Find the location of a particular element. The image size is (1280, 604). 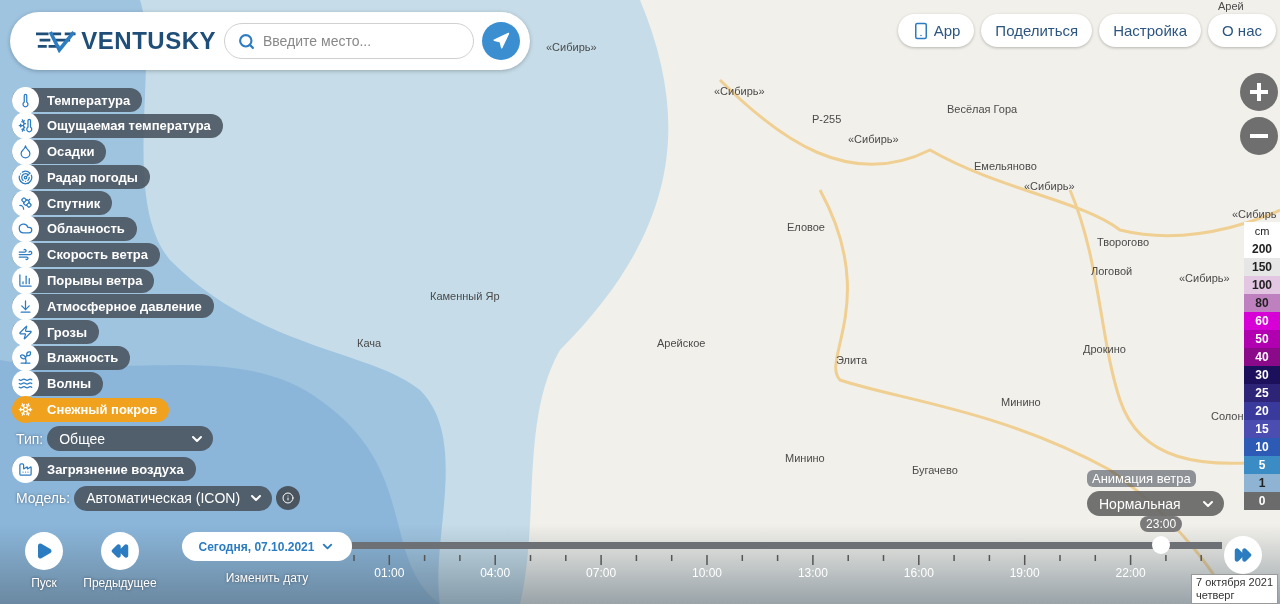

play-label: Пуск is located at coordinates (44, 583).